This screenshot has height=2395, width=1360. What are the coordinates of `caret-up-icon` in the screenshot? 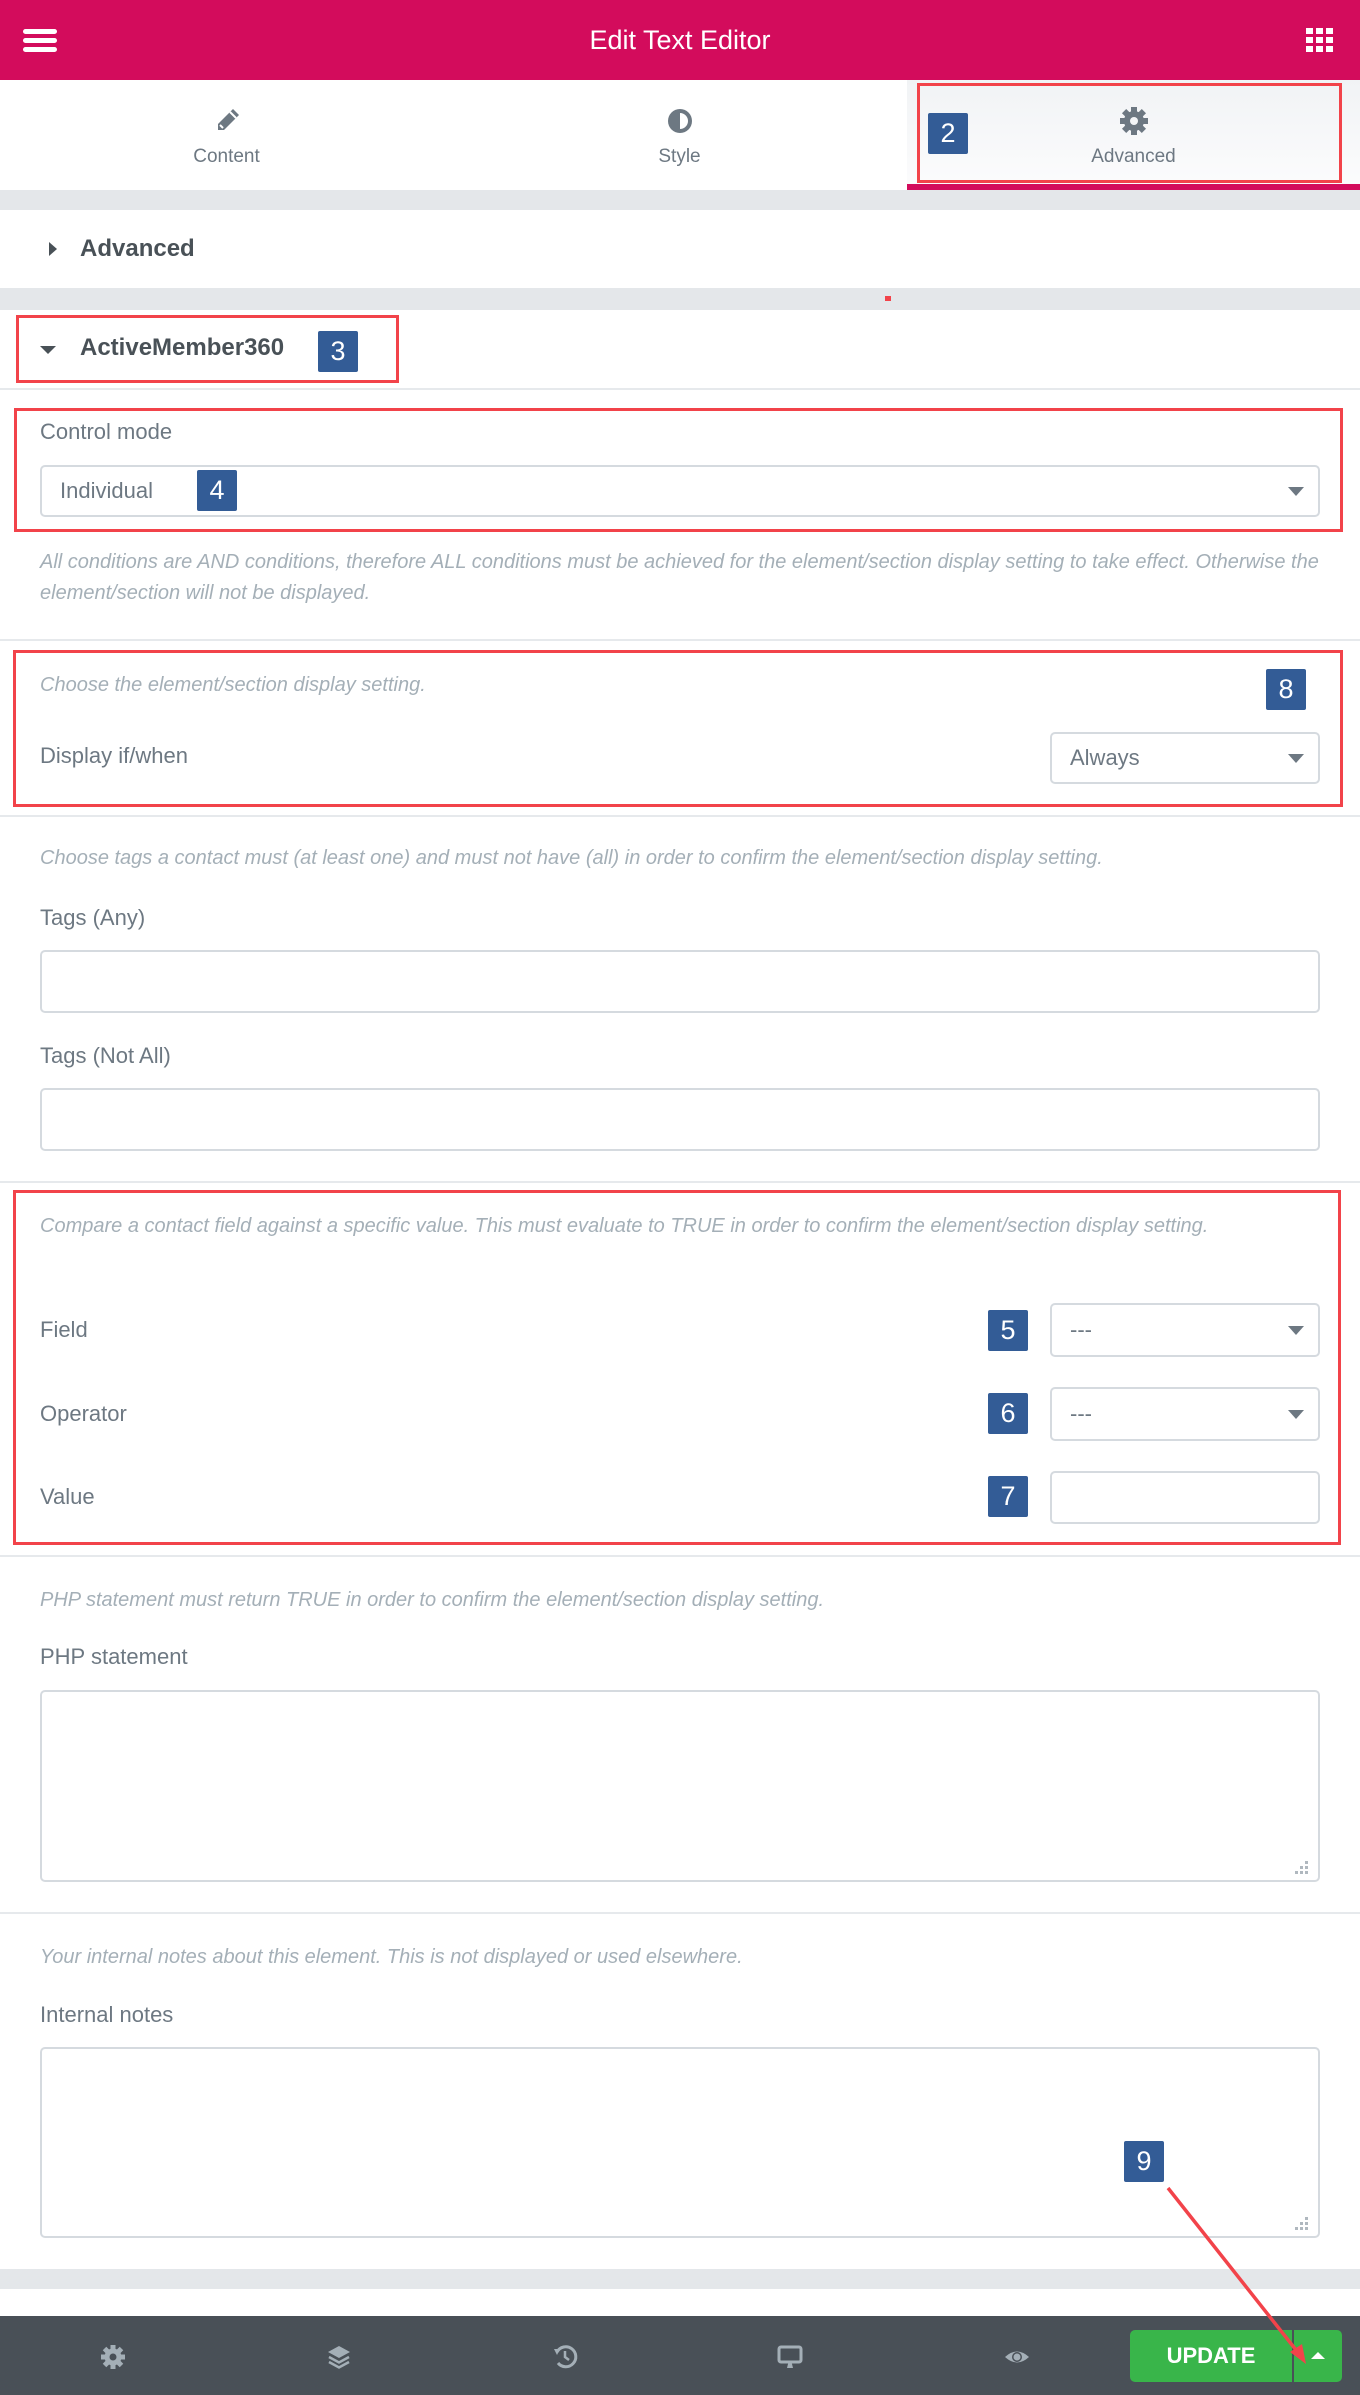 It's located at (1318, 2355).